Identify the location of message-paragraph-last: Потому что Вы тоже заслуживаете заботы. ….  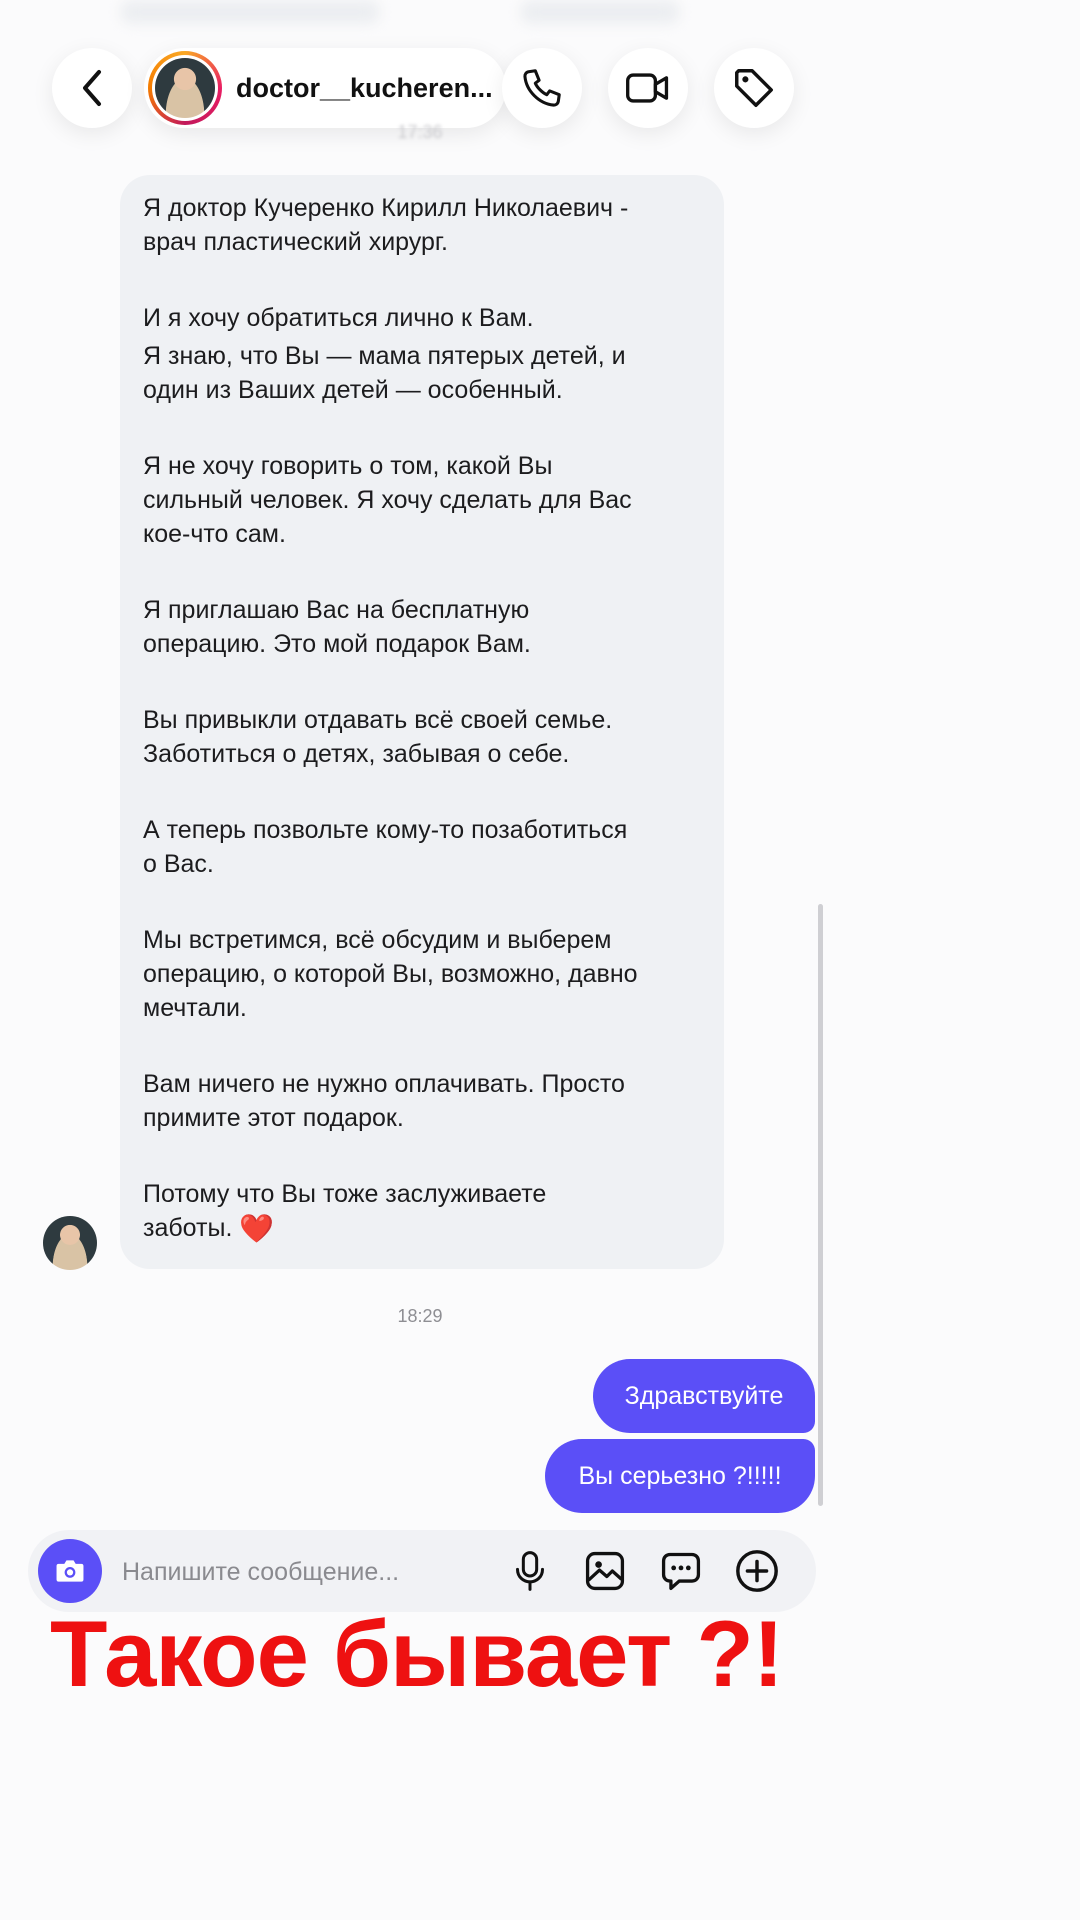
(421, 1211).